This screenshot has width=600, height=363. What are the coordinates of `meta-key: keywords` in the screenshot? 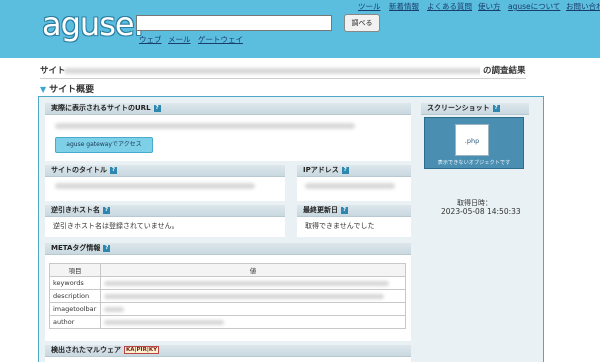 It's located at (75, 283).